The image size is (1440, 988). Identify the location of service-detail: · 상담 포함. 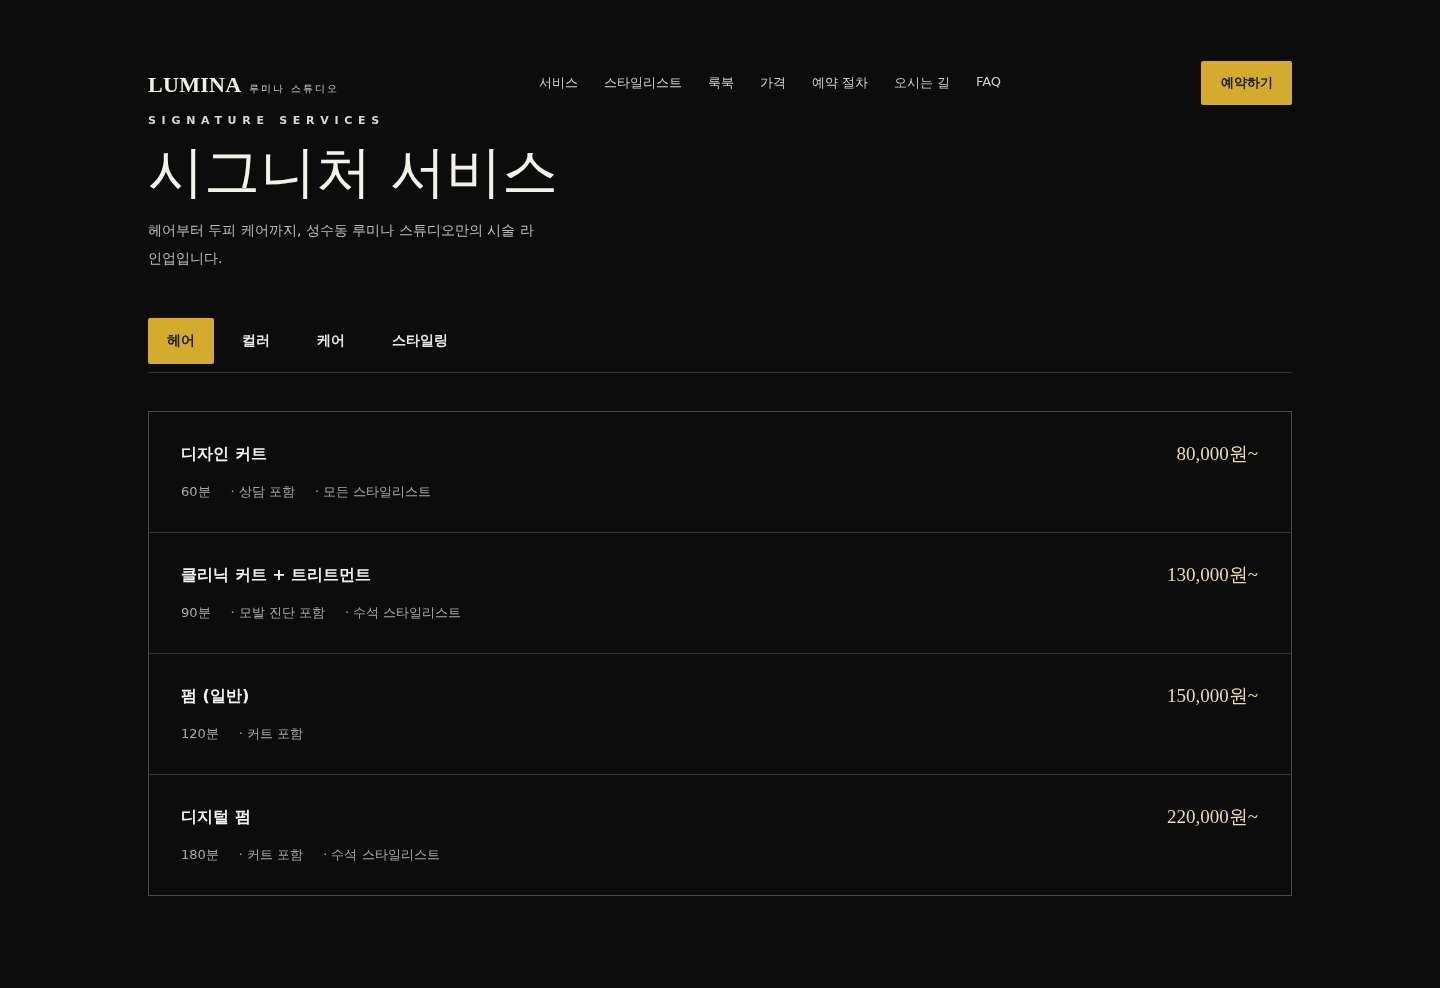
(262, 492).